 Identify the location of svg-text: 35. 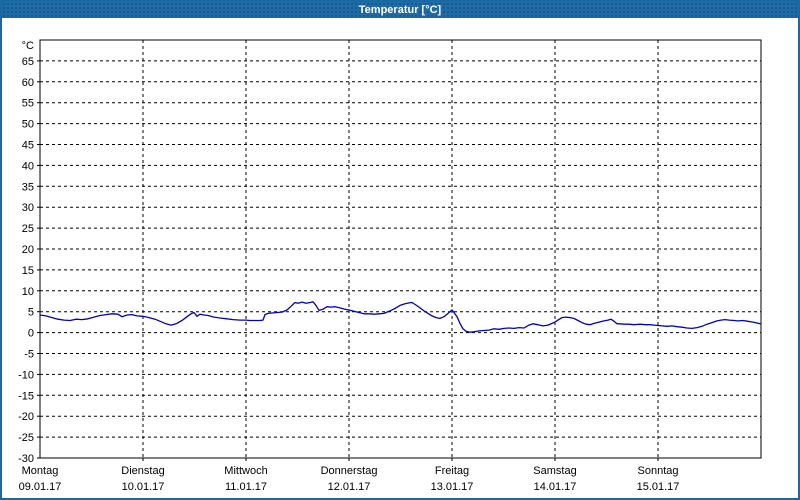
(28, 187).